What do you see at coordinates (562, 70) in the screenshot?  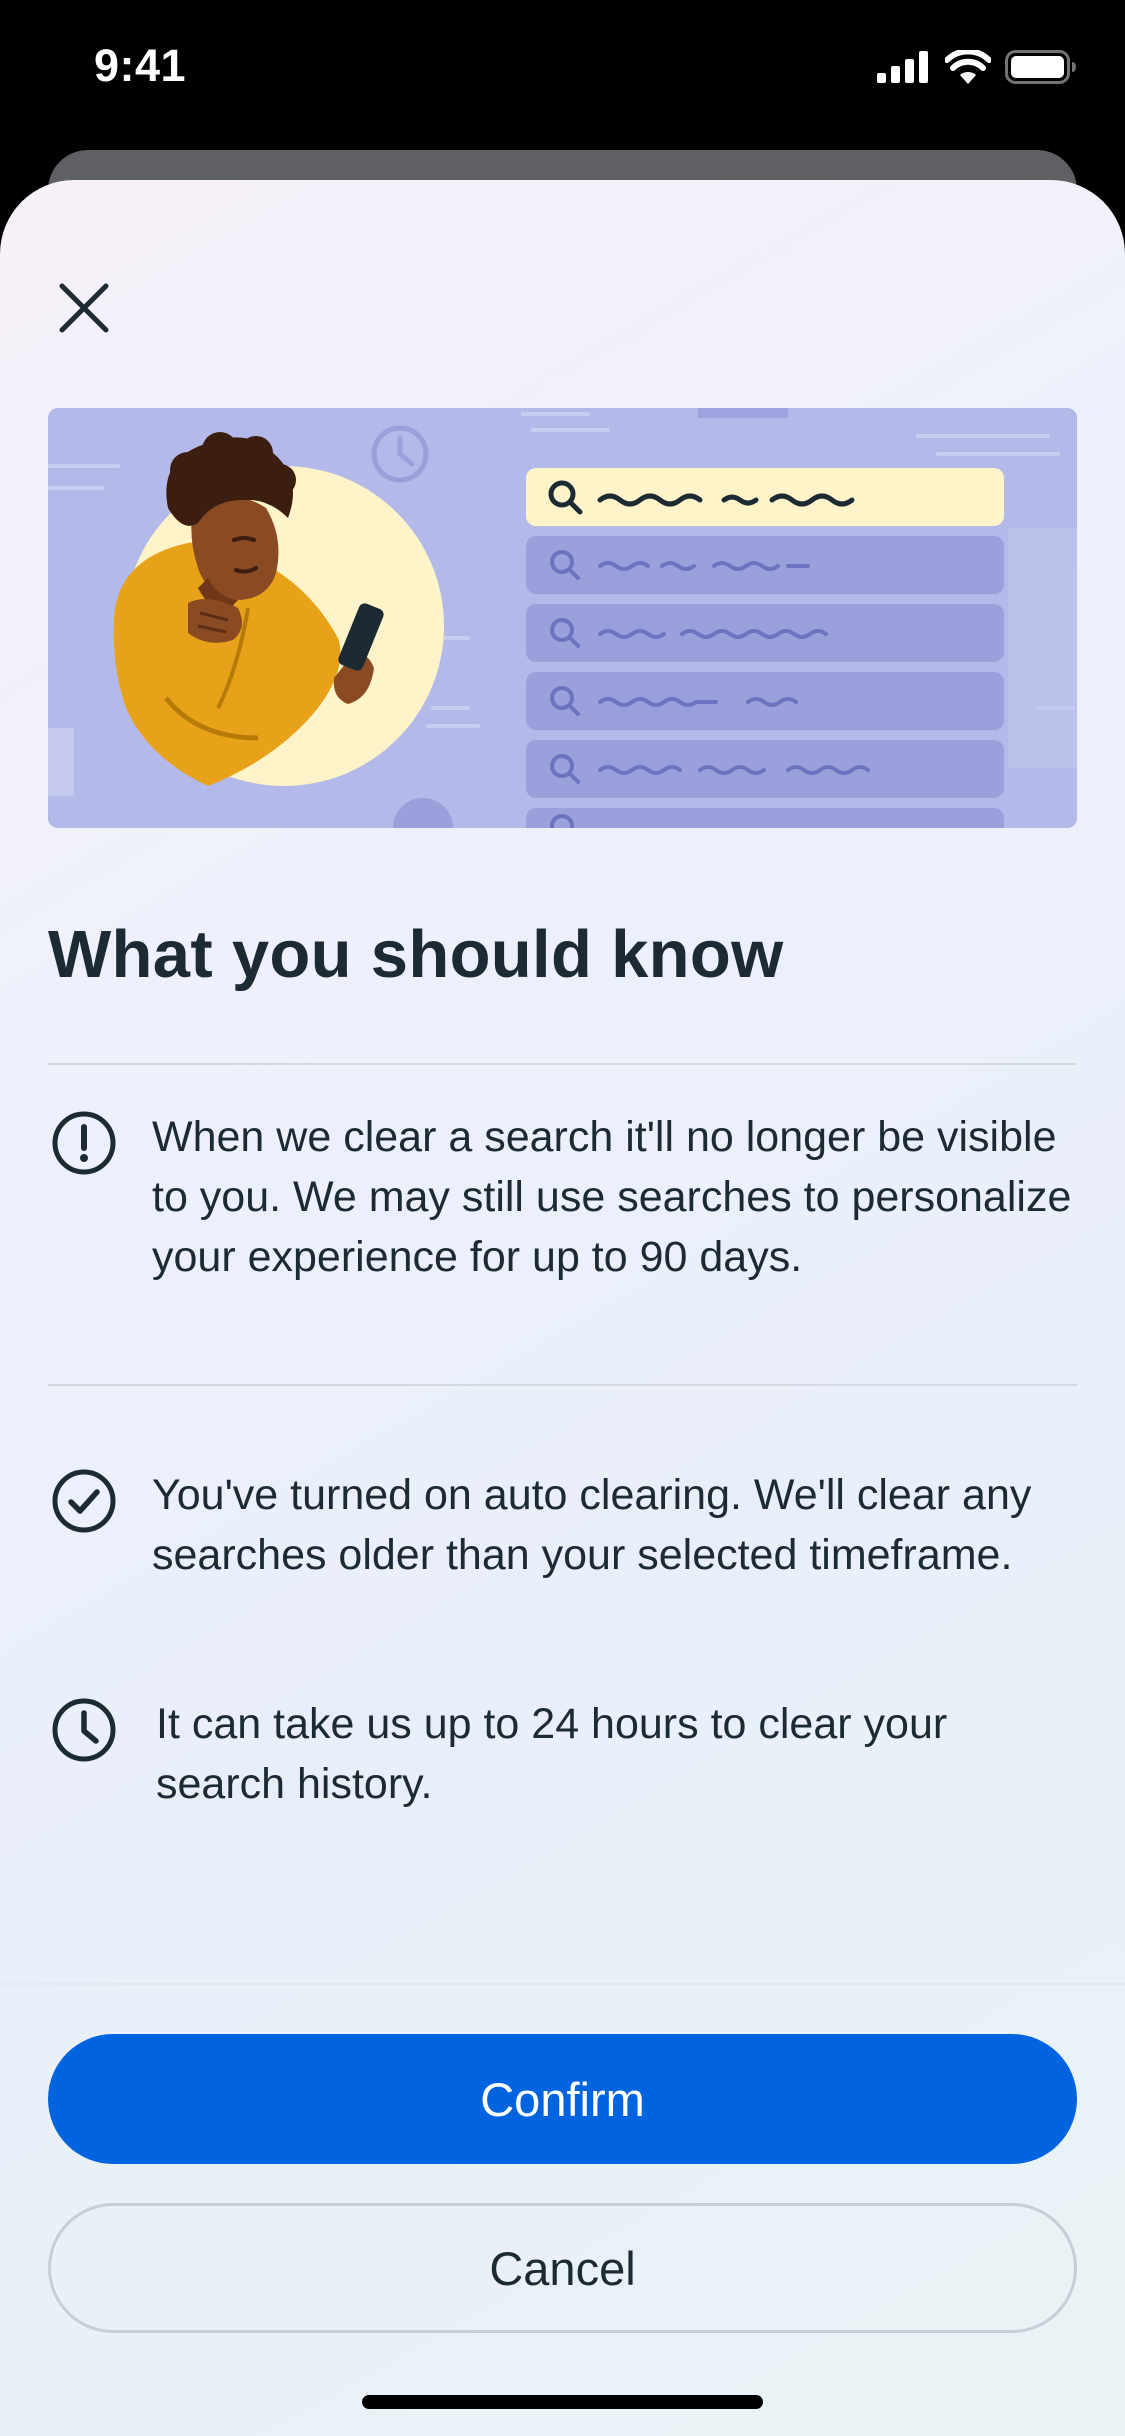 I see `status-bar: 9:41` at bounding box center [562, 70].